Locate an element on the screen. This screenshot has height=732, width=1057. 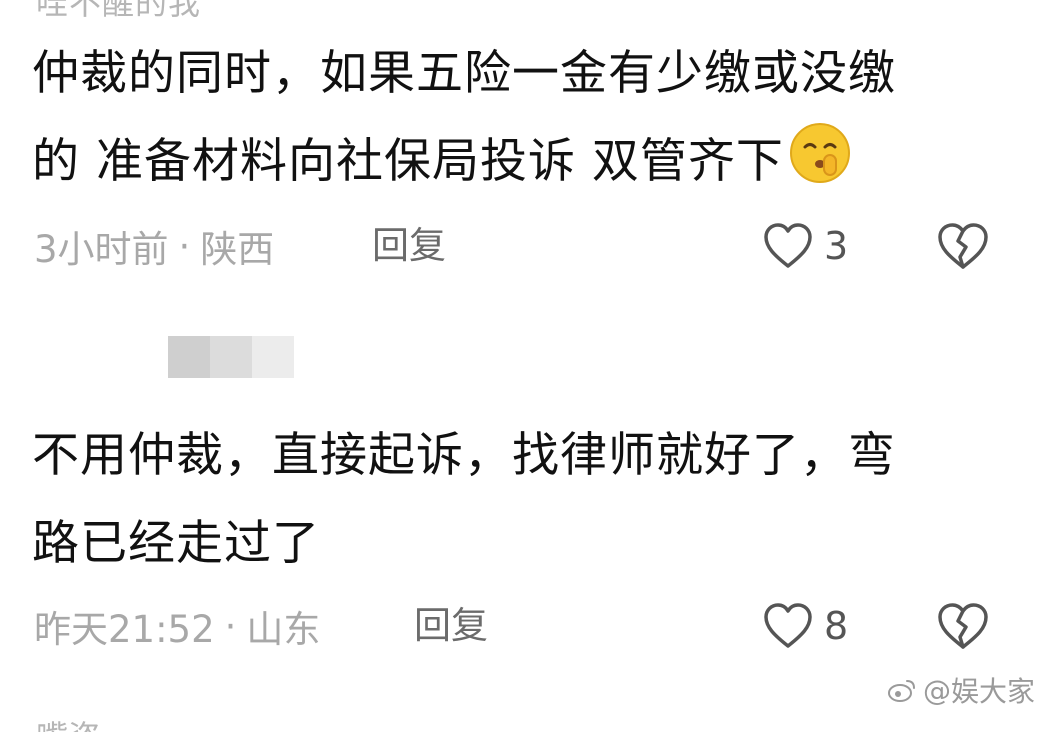
comment-meta: 昨天21:52 · 山东 is located at coordinates (177, 626).